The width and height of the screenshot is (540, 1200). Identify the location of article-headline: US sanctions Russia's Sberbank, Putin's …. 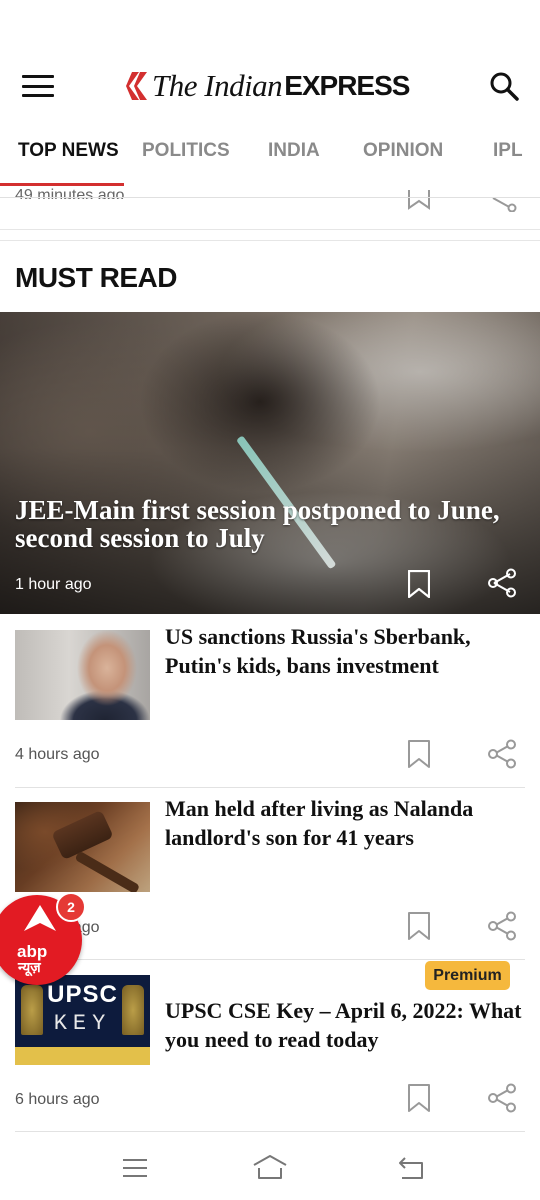
(345, 651).